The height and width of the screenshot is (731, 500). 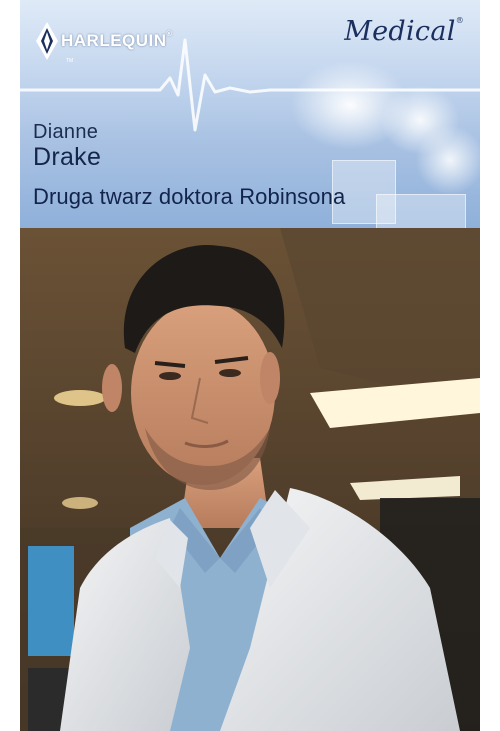 I want to click on author-last-name: Drake, so click(x=67, y=157).